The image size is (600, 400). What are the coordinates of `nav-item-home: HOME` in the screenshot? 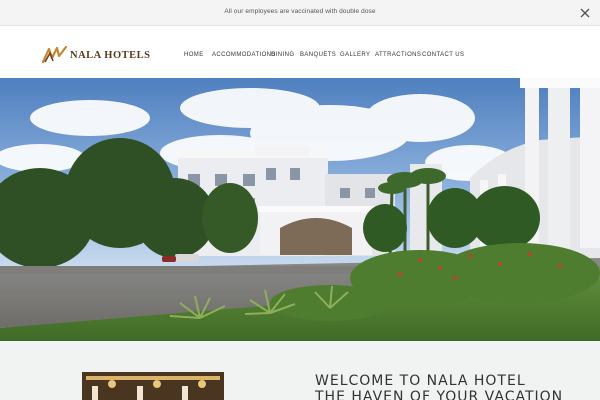 It's located at (194, 55).